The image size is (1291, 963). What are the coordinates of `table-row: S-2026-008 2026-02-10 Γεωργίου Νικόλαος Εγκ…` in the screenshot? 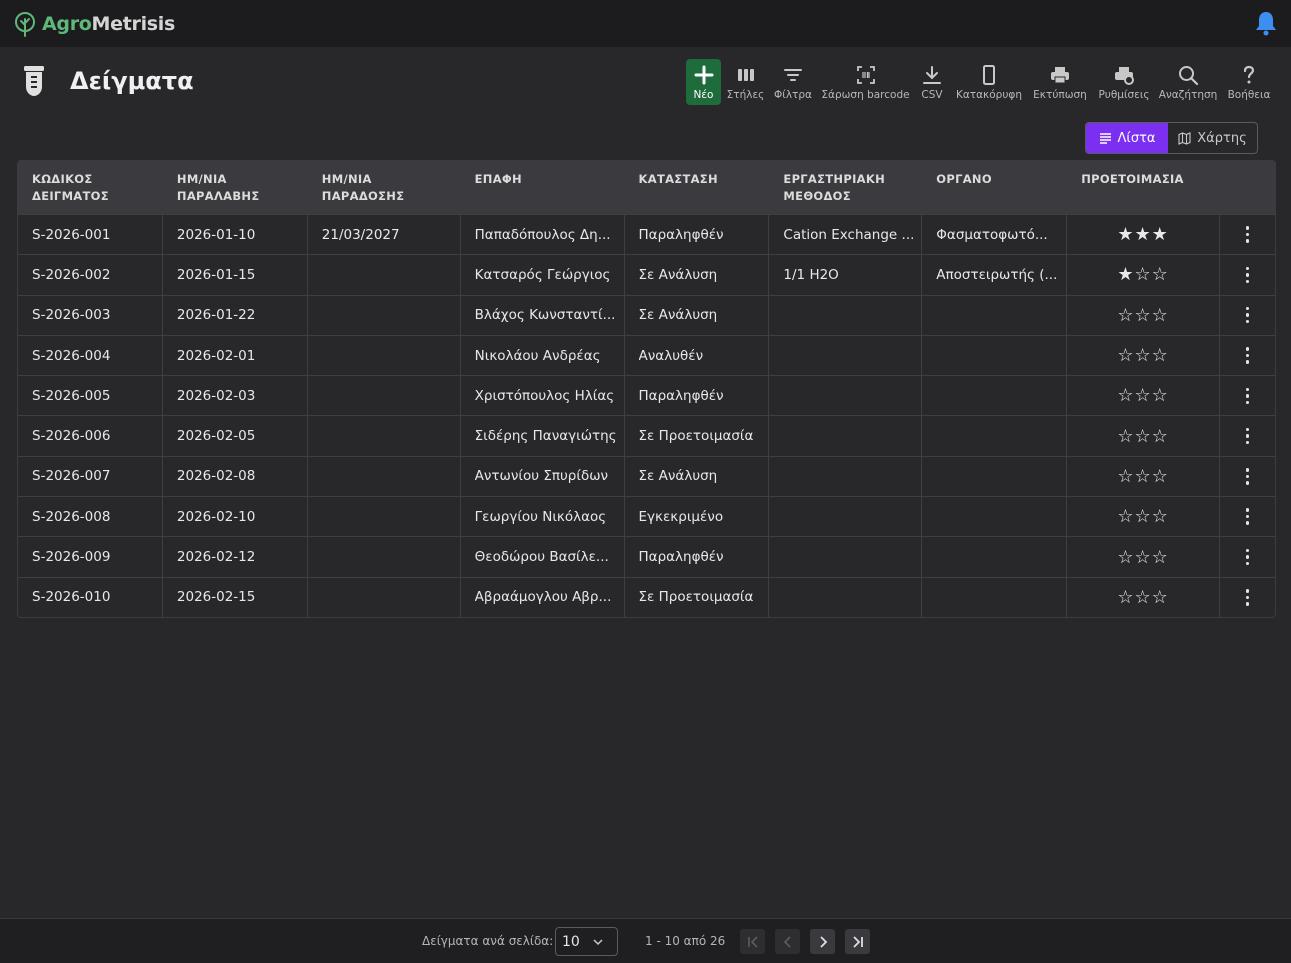 It's located at (646, 516).